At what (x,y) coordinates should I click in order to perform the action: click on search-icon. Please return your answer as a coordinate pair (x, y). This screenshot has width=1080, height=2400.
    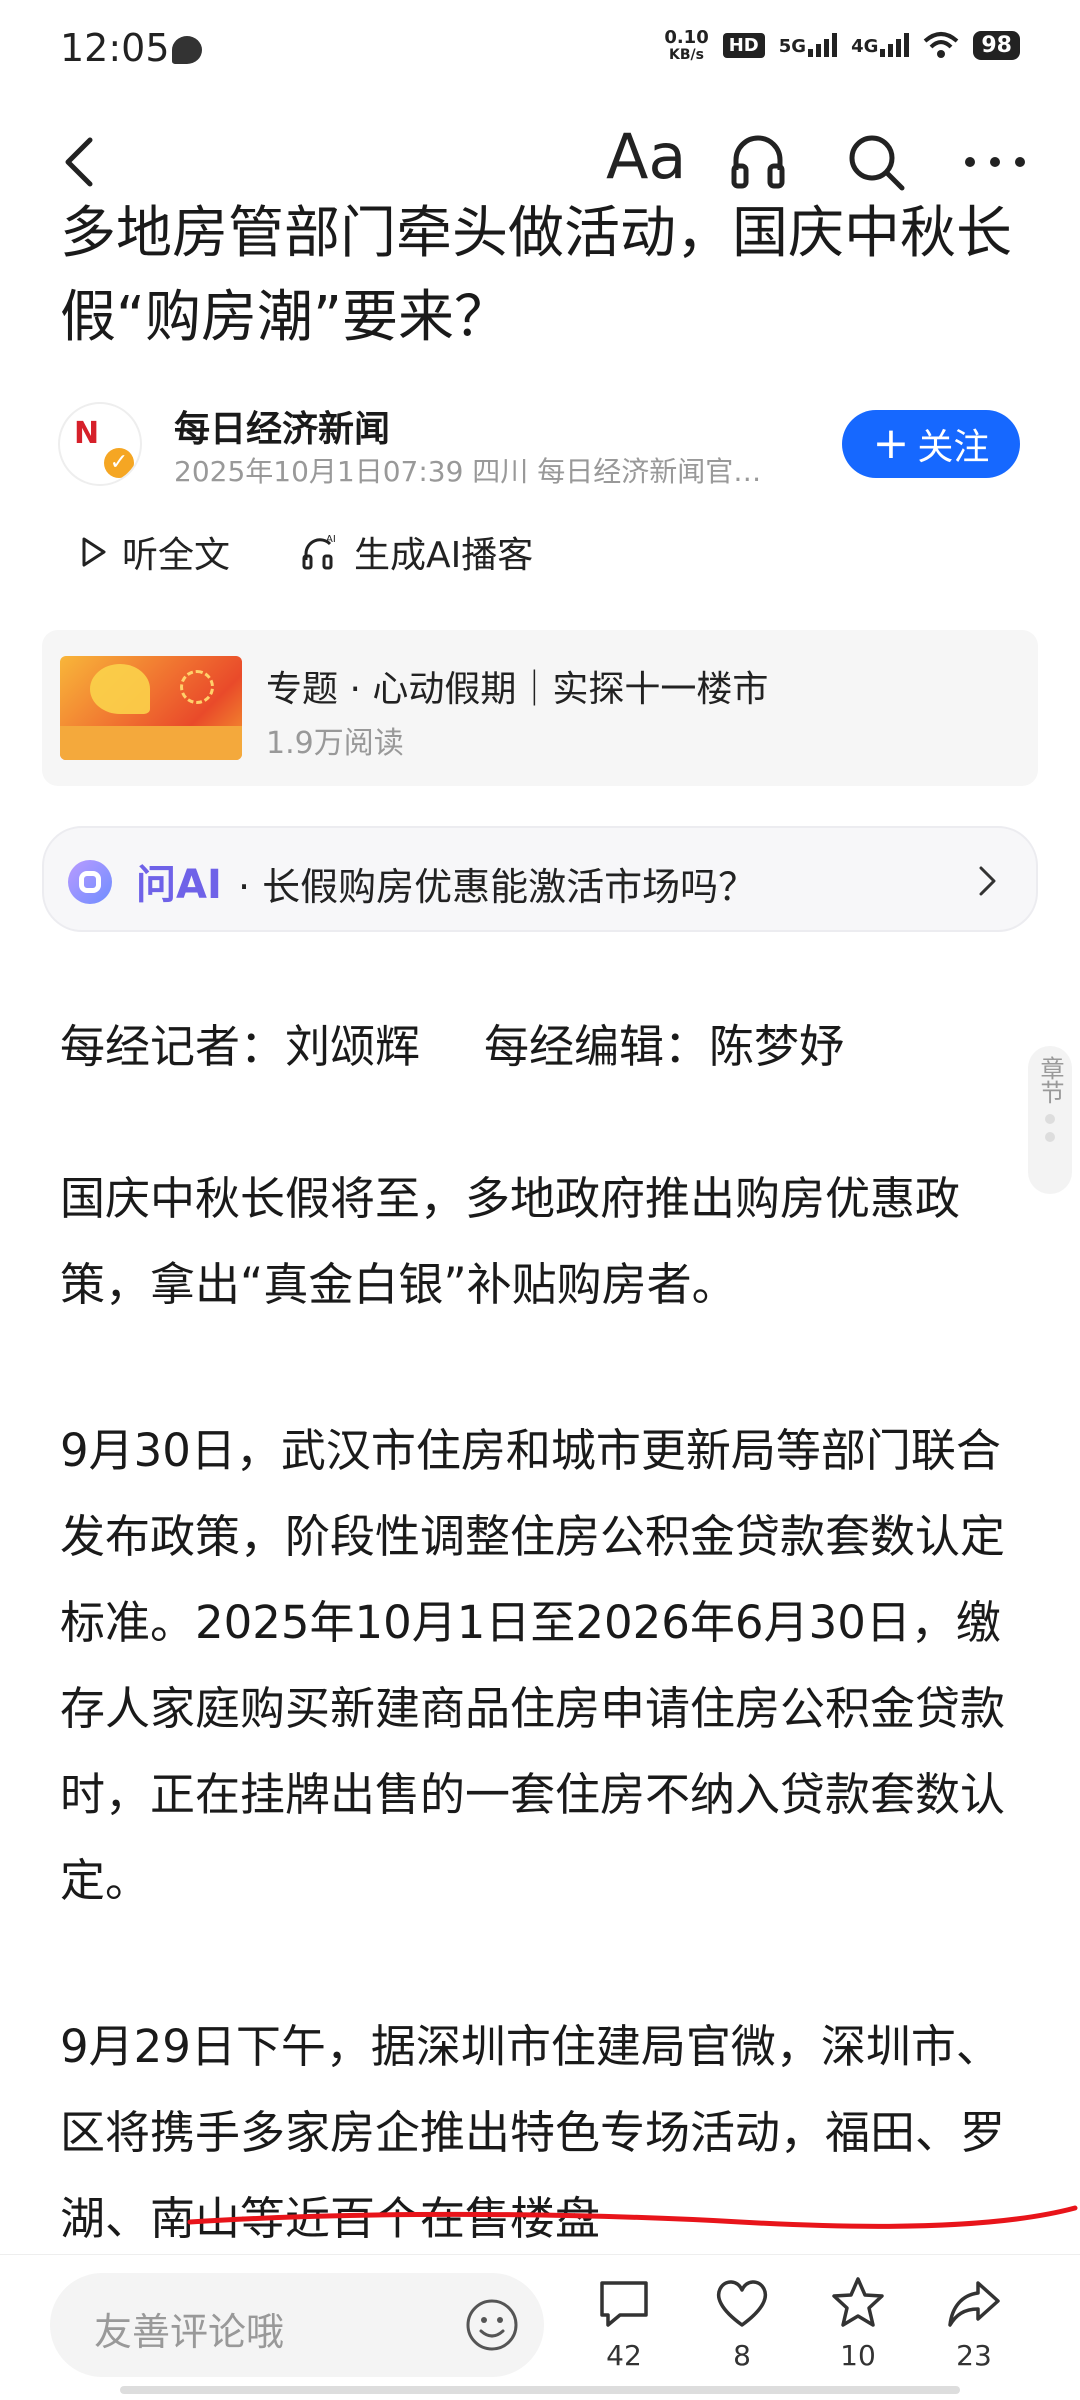
    Looking at the image, I should click on (876, 162).